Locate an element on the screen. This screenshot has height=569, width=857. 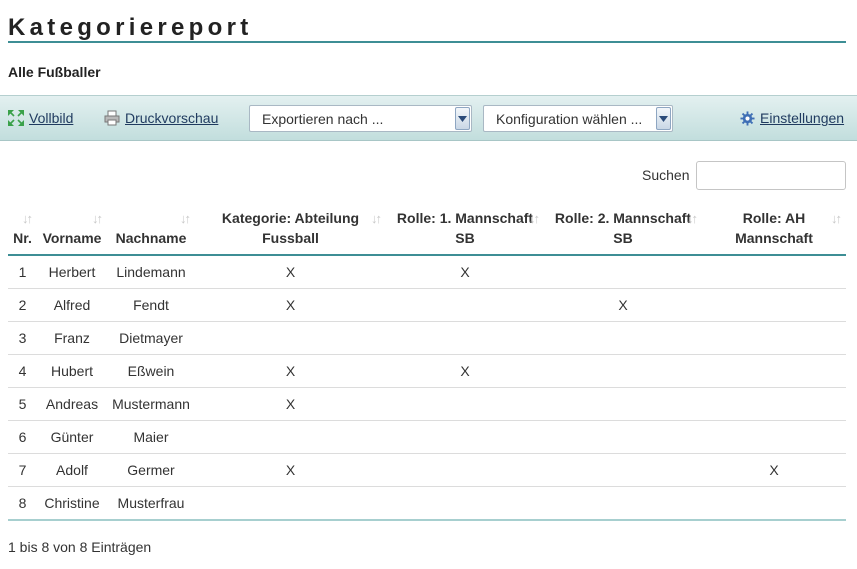
column-header-rolle-2-mannschaft: ↓↑ Rolle: 2. Mannschaft SB is located at coordinates (623, 230).